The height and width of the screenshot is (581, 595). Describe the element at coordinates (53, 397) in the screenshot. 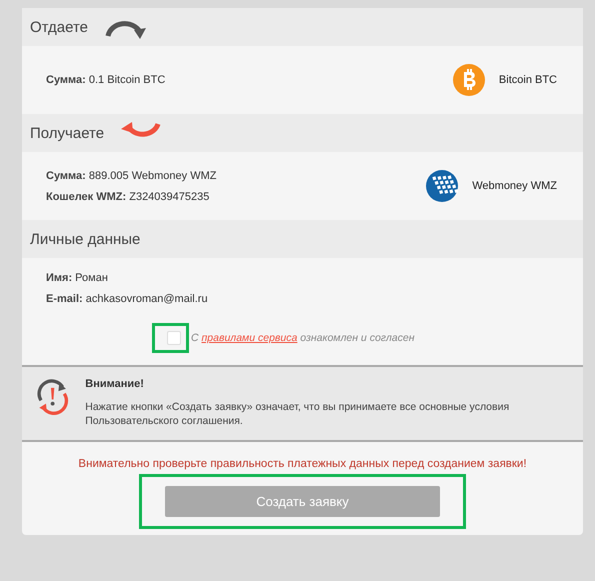

I see `warning-icon` at that location.